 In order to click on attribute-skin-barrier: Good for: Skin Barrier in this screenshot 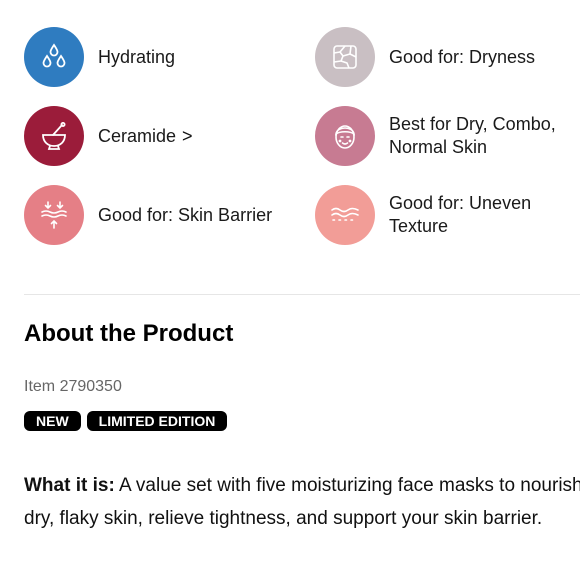, I will do `click(148, 215)`.